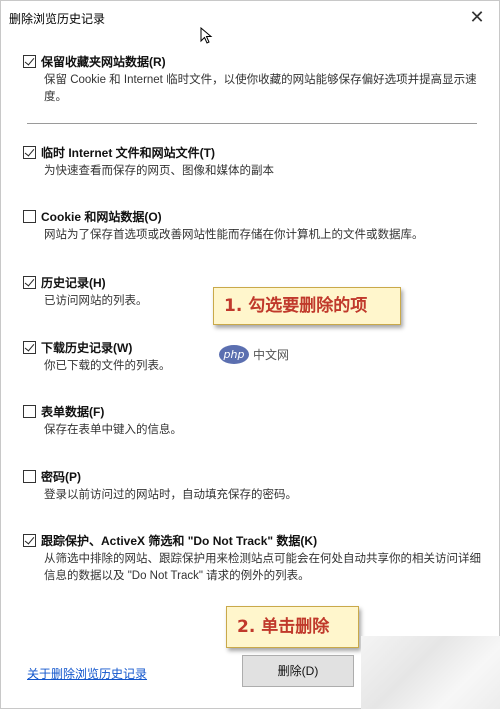 The height and width of the screenshot is (709, 500). Describe the element at coordinates (253, 421) in the screenshot. I see `option-form-data: 表单数据(F) 保存在表单中键入的信息。` at that location.